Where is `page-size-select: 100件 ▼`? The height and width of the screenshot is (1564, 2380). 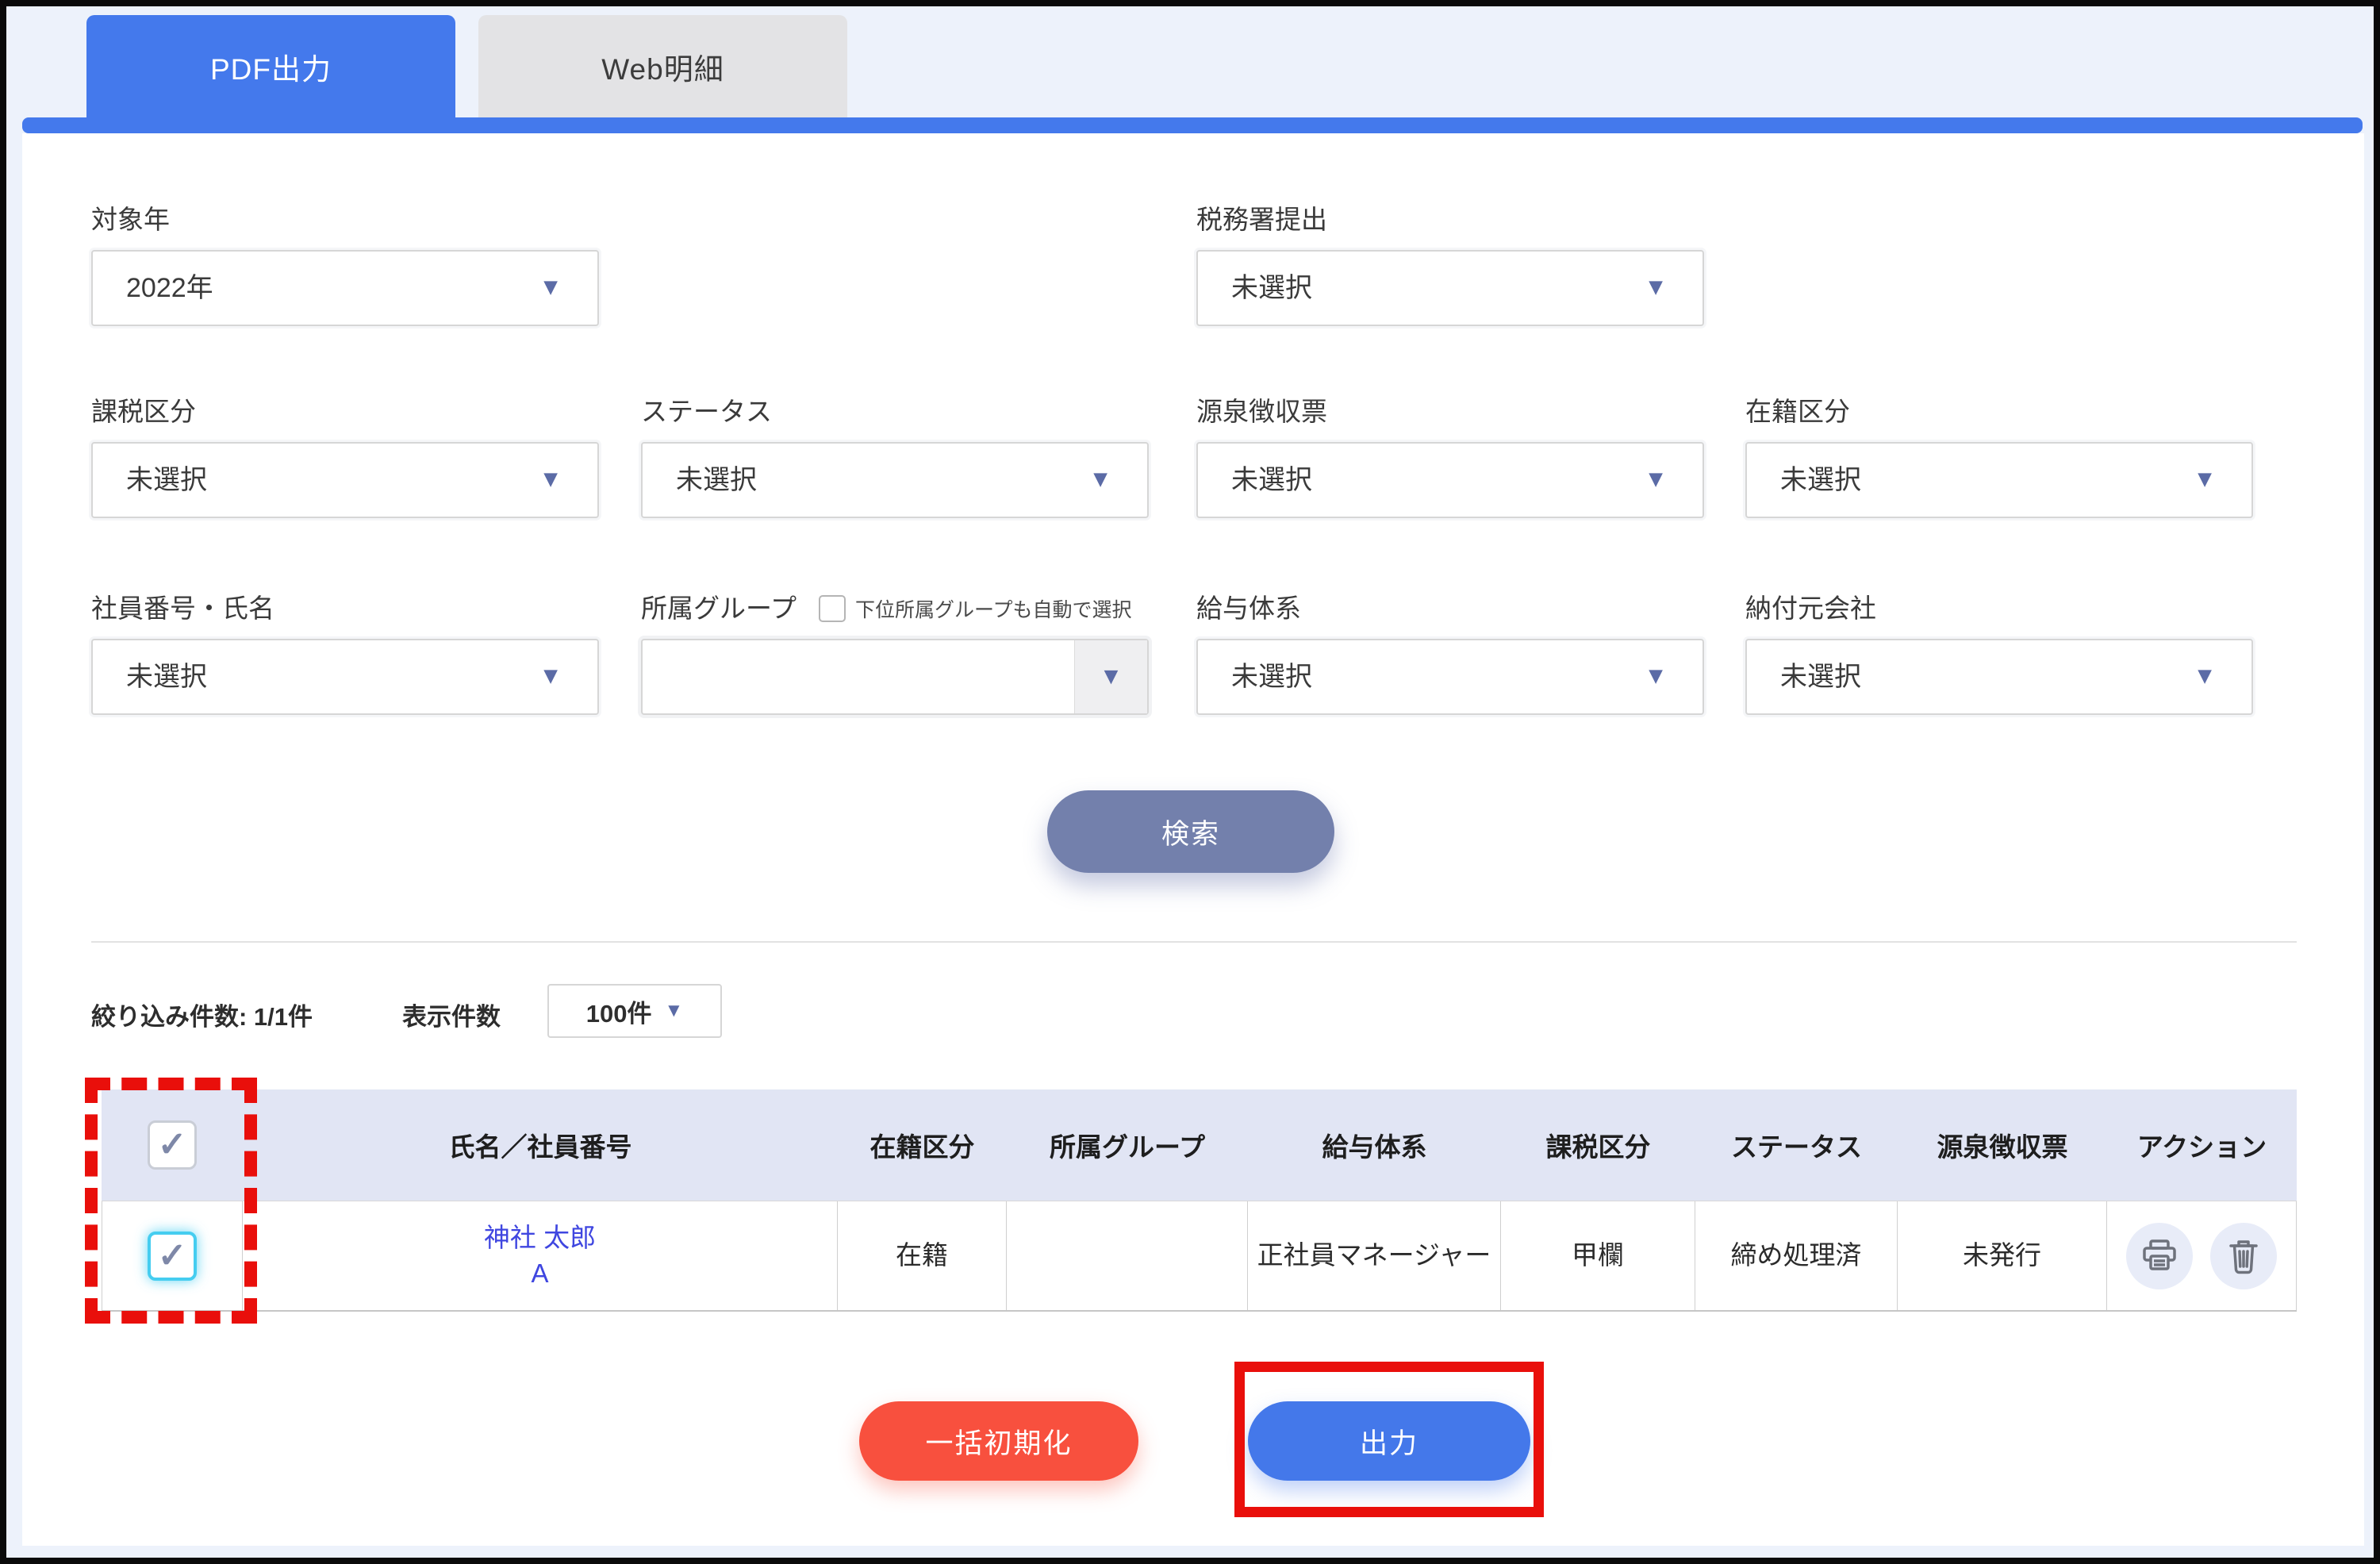 page-size-select: 100件 ▼ is located at coordinates (634, 1011).